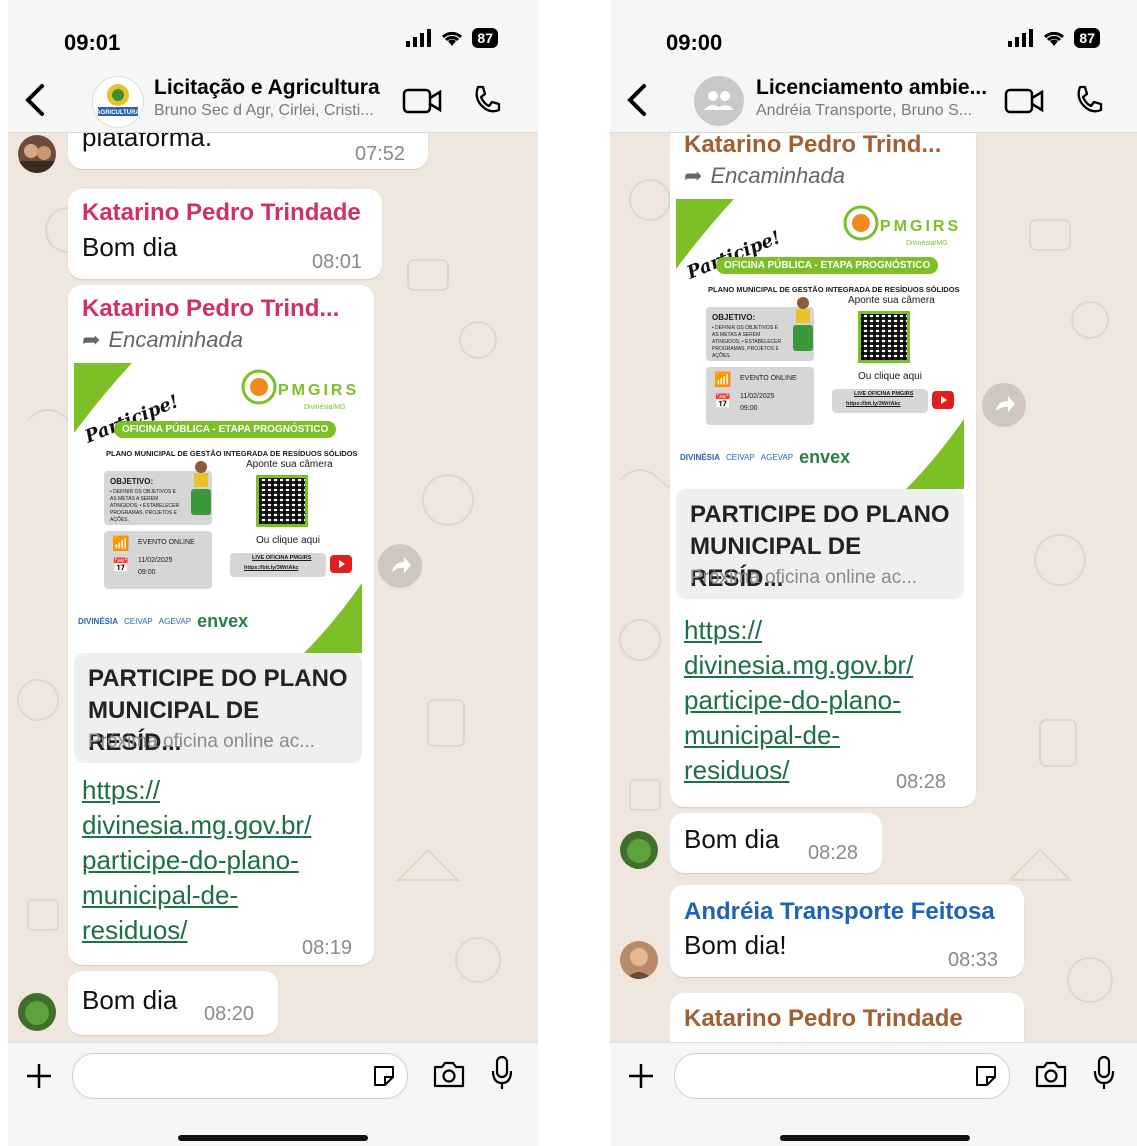 The width and height of the screenshot is (1137, 1146). I want to click on chat-title: Licitação e Agricultura, so click(267, 88).